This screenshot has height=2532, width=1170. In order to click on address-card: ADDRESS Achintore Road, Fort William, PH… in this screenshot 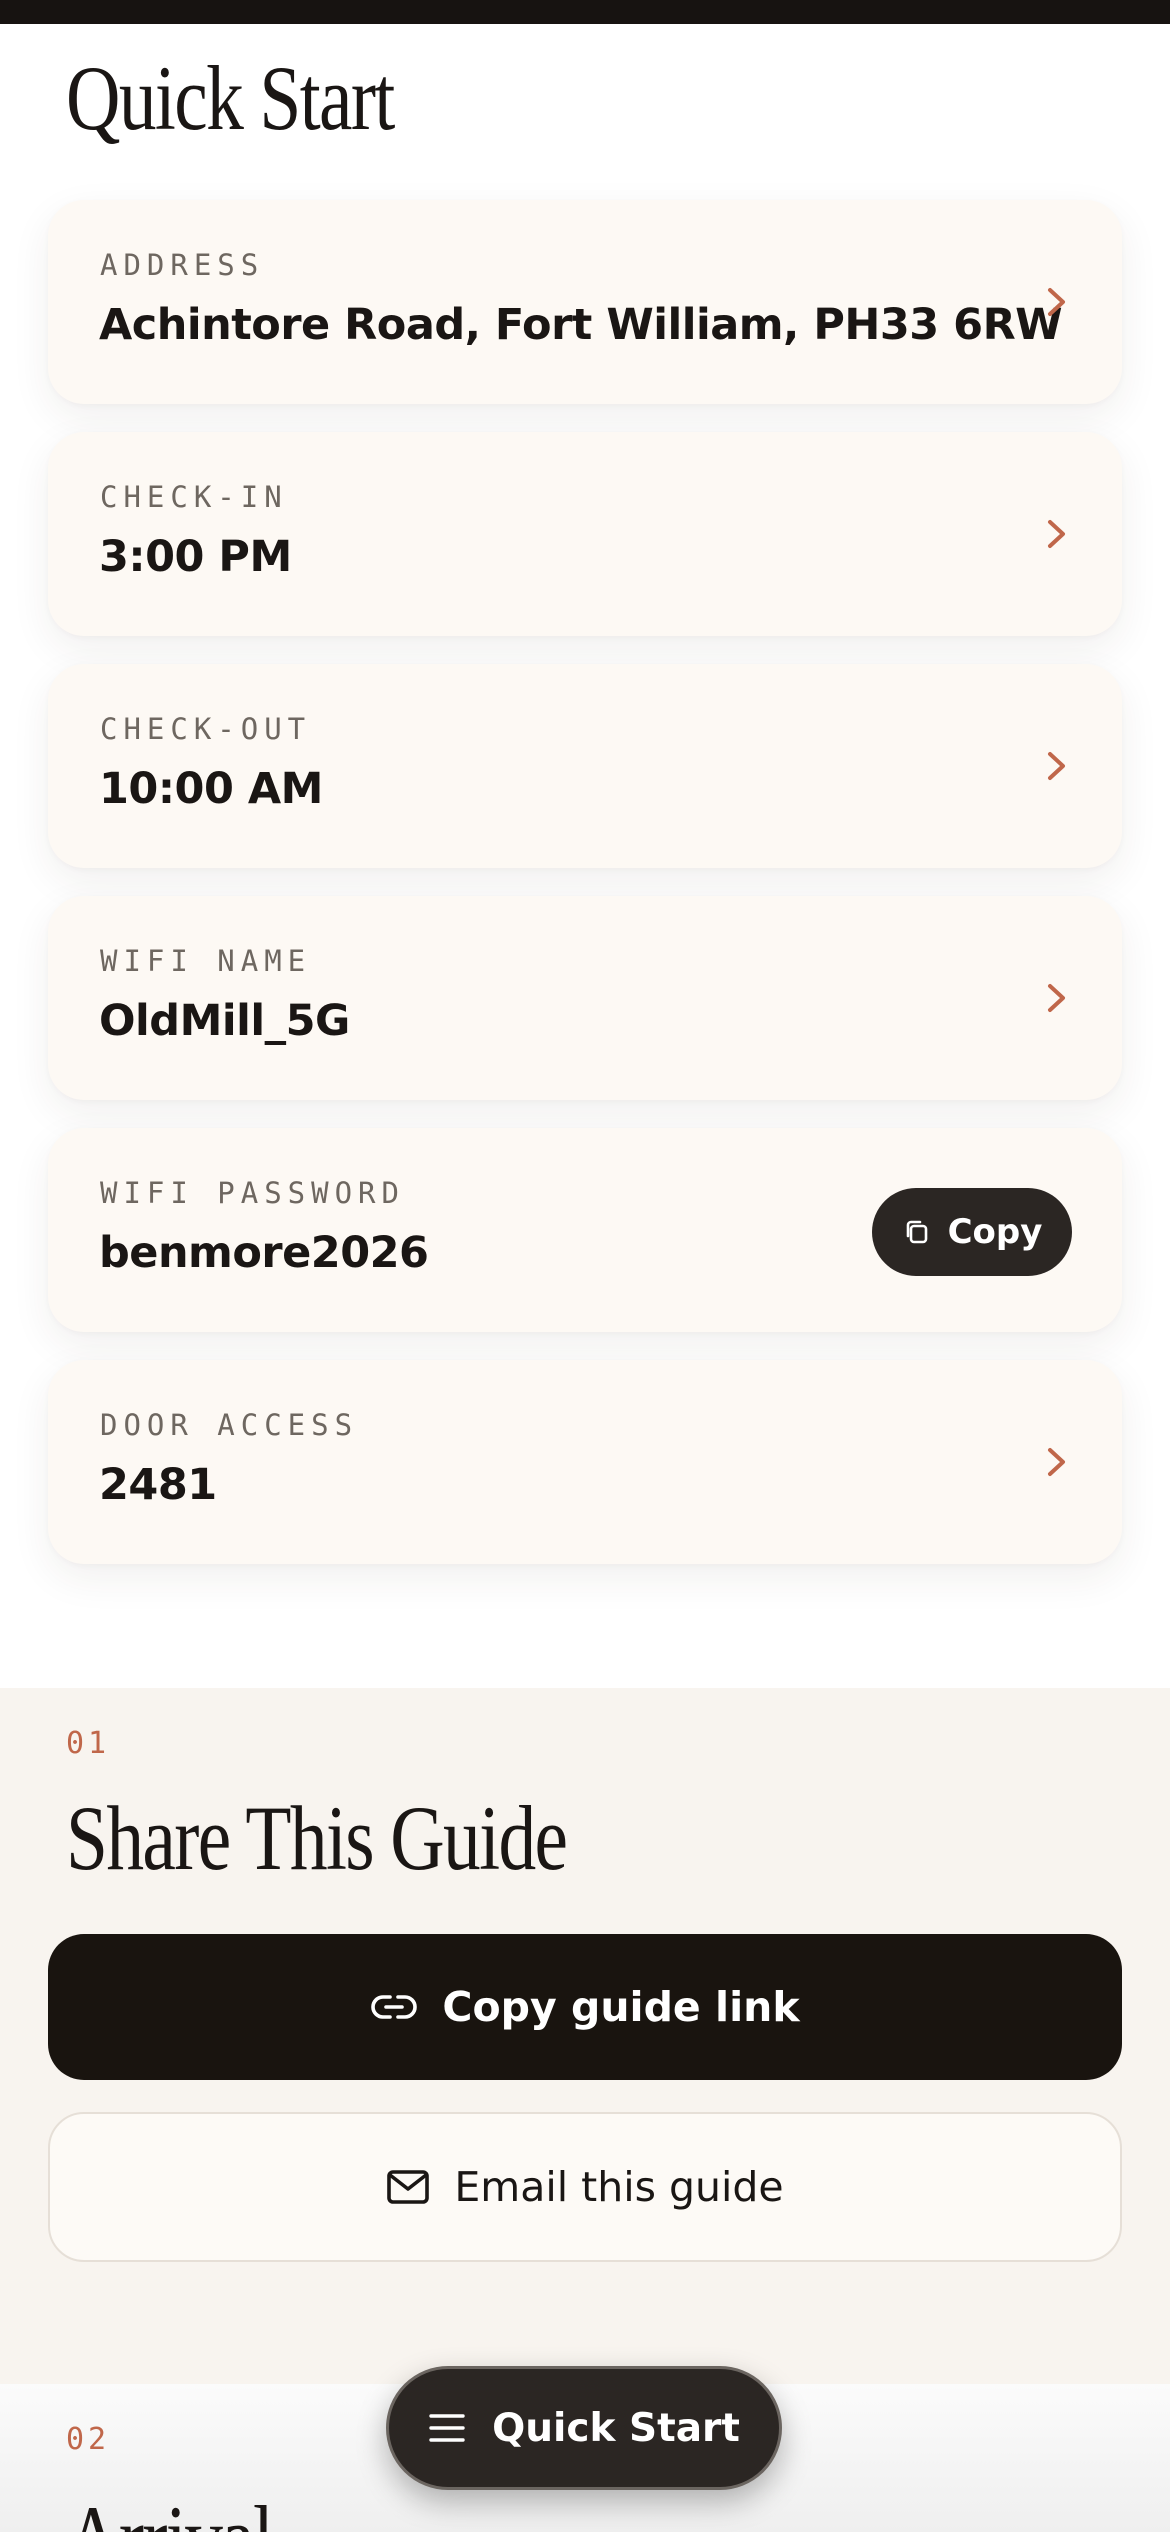, I will do `click(585, 302)`.